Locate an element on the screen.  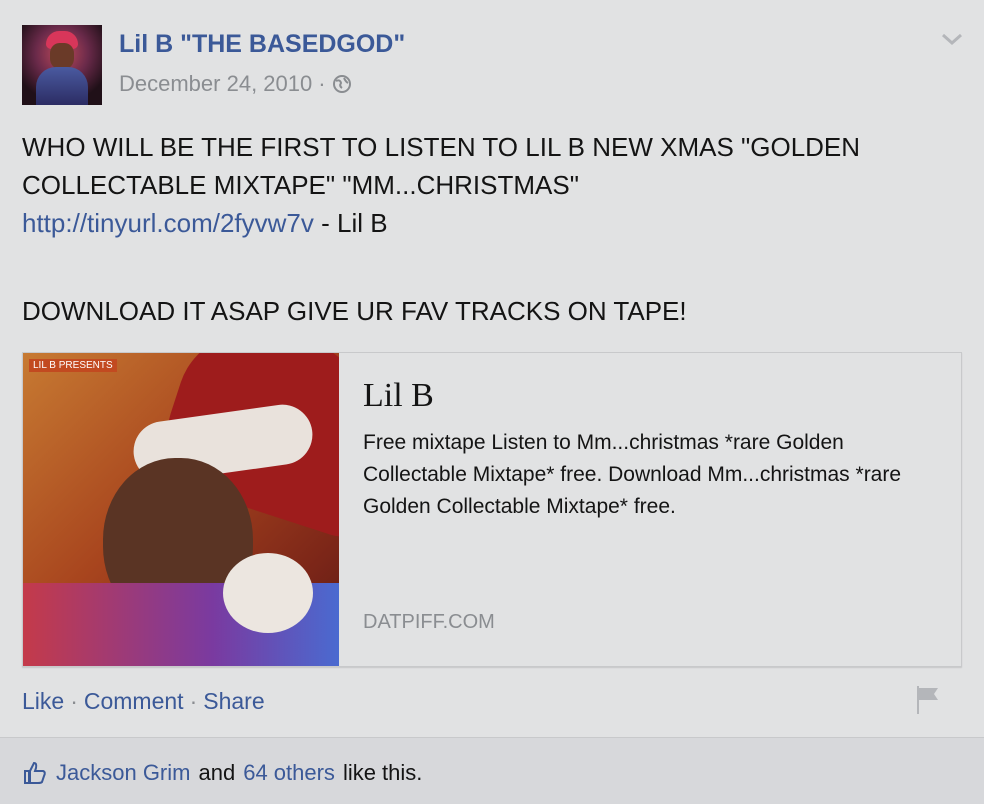
post-link-suffix: - Lil B is located at coordinates (350, 223).